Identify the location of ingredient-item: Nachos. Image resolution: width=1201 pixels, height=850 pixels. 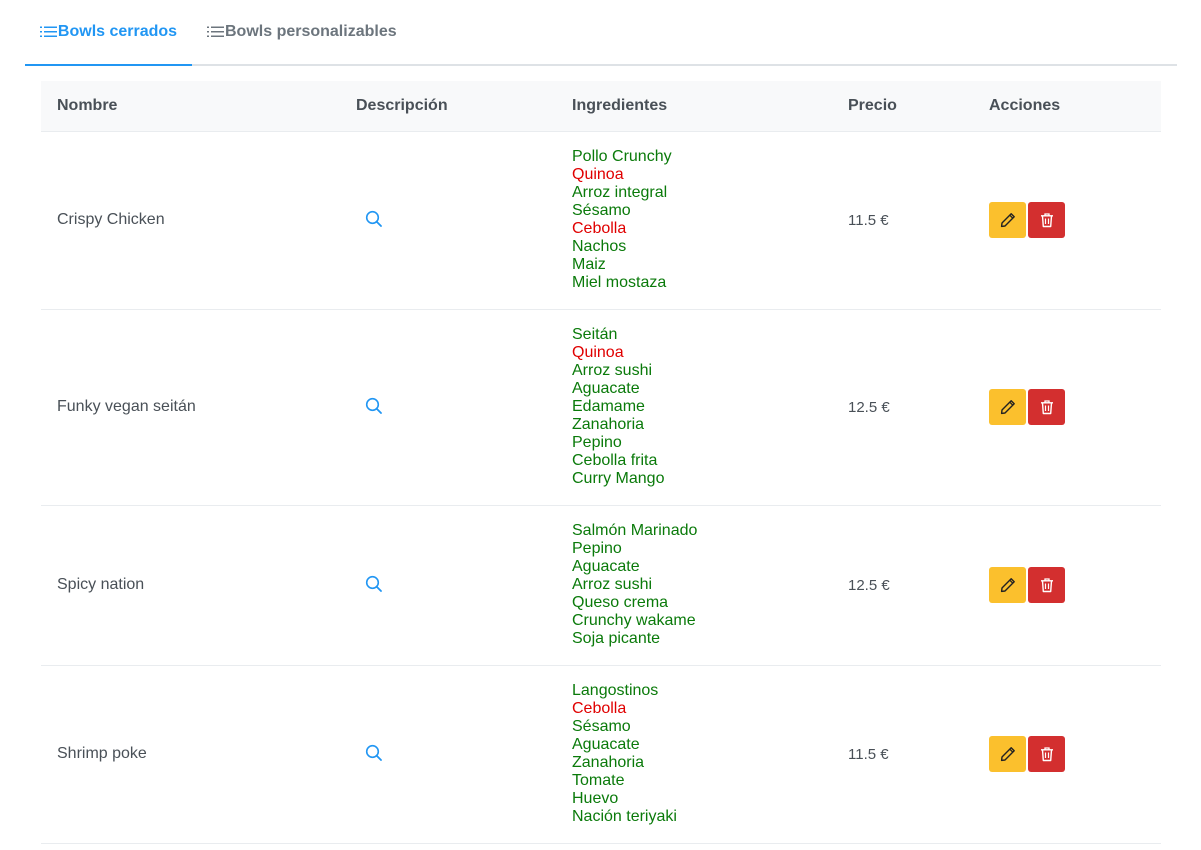
(599, 246).